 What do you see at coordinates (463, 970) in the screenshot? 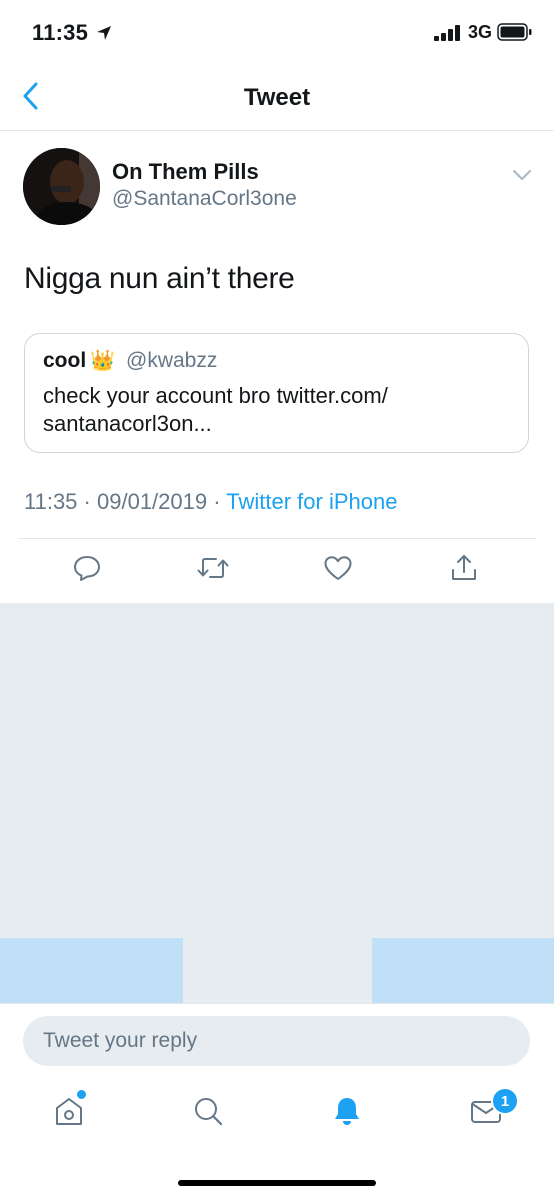
I see `highlight-band-right` at bounding box center [463, 970].